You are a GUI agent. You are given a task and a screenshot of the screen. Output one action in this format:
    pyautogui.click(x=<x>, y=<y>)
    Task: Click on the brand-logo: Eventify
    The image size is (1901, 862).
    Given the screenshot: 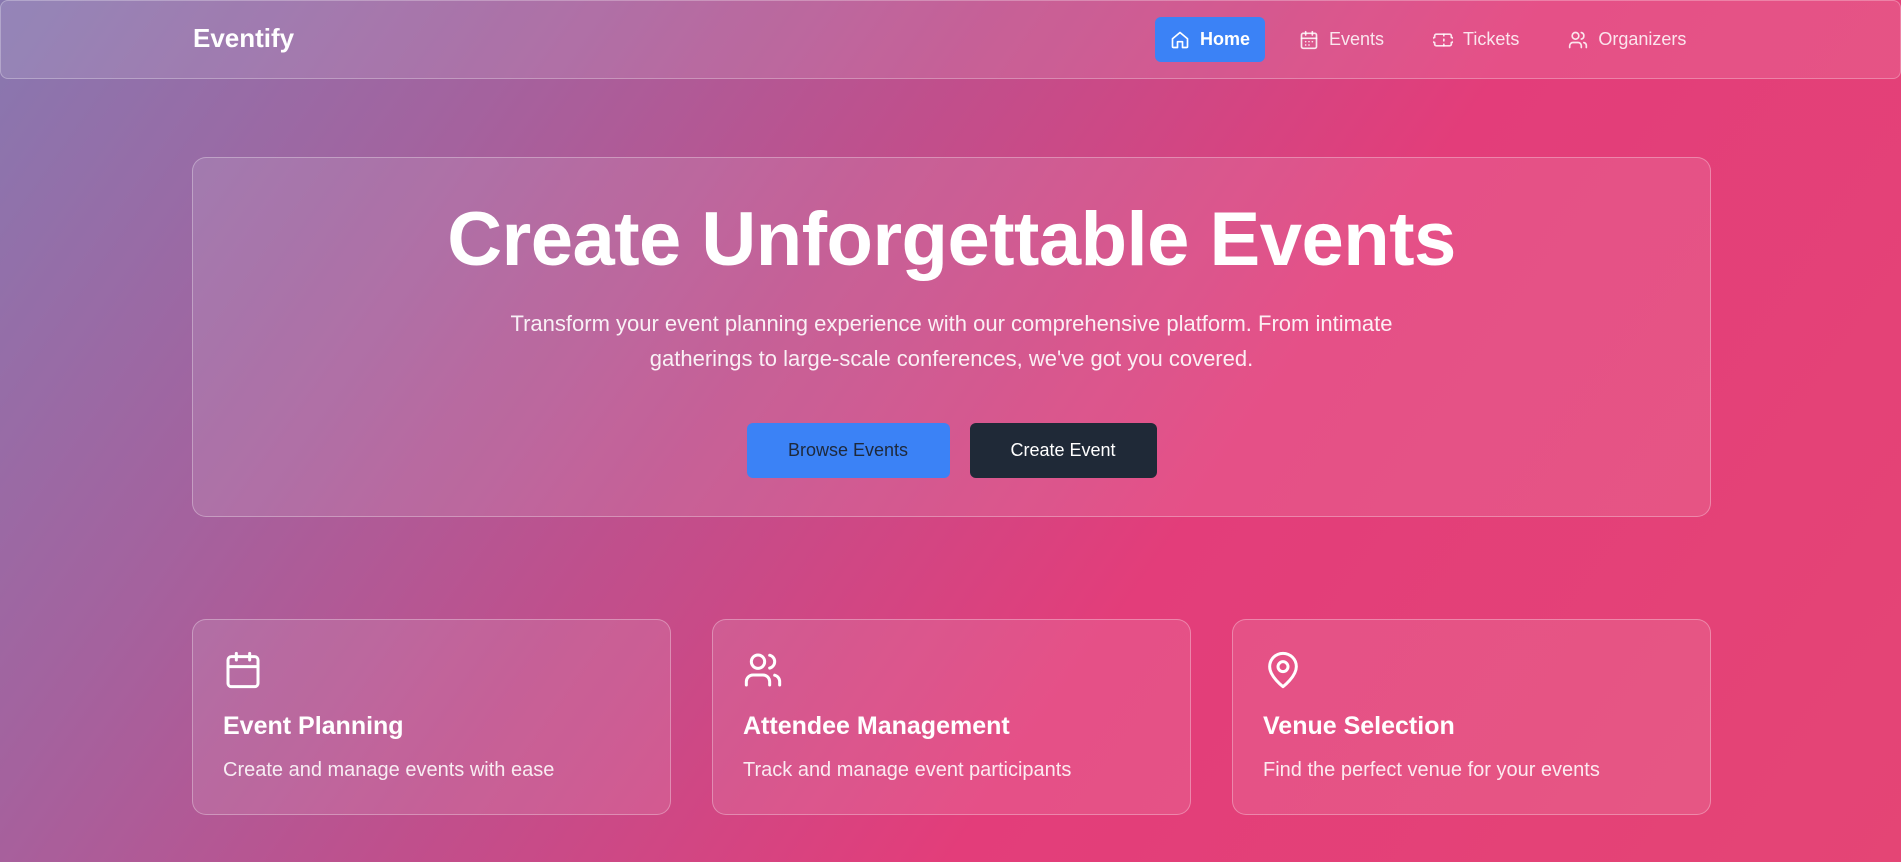 What is the action you would take?
    pyautogui.click(x=243, y=38)
    